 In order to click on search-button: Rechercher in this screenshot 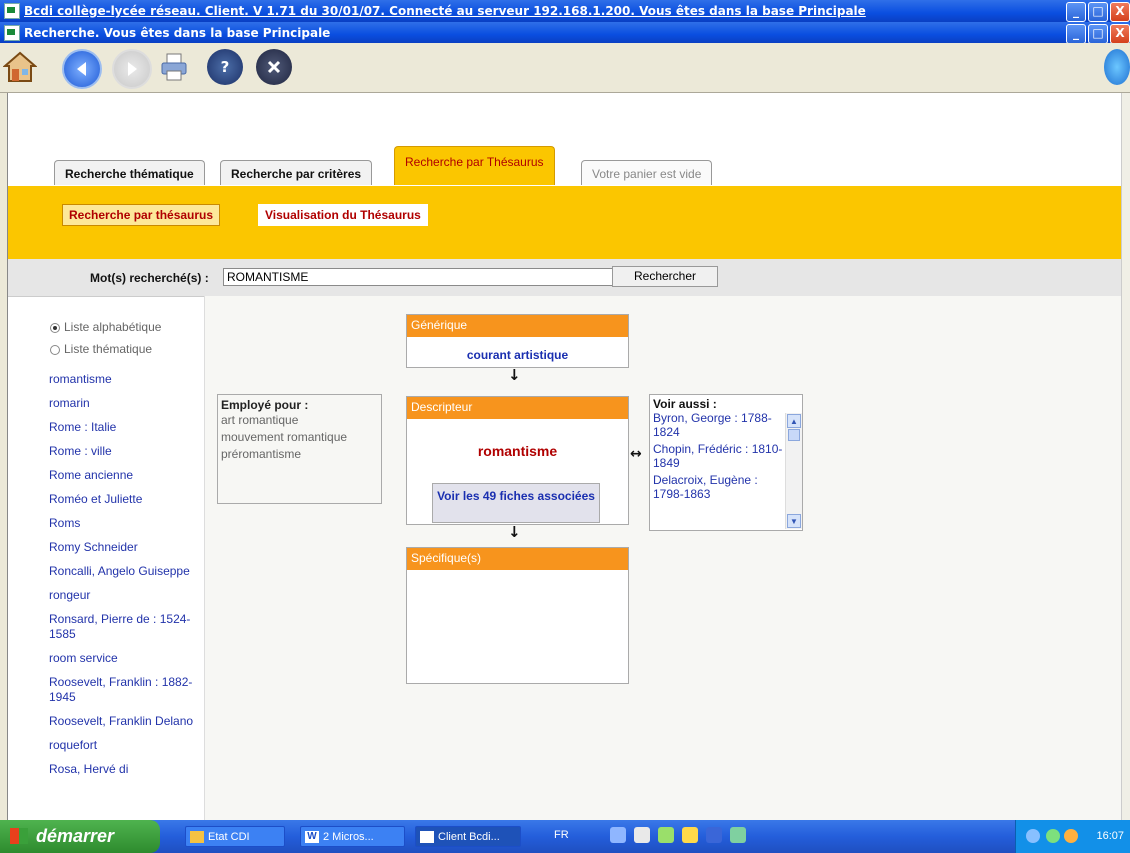, I will do `click(665, 276)`.